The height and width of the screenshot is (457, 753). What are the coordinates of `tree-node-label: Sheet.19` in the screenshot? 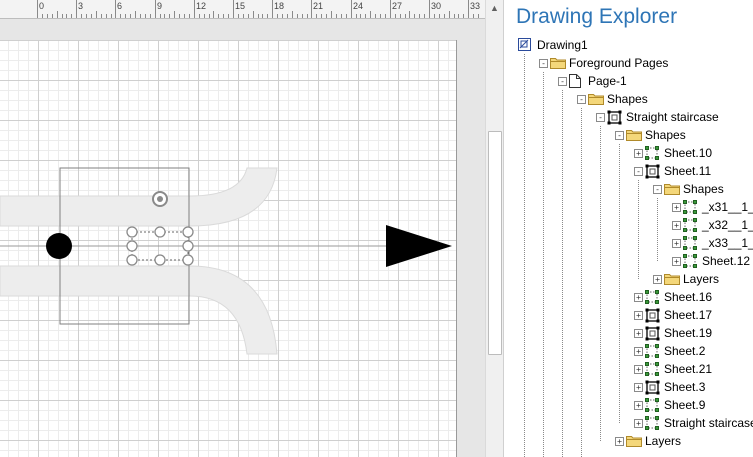 It's located at (688, 333).